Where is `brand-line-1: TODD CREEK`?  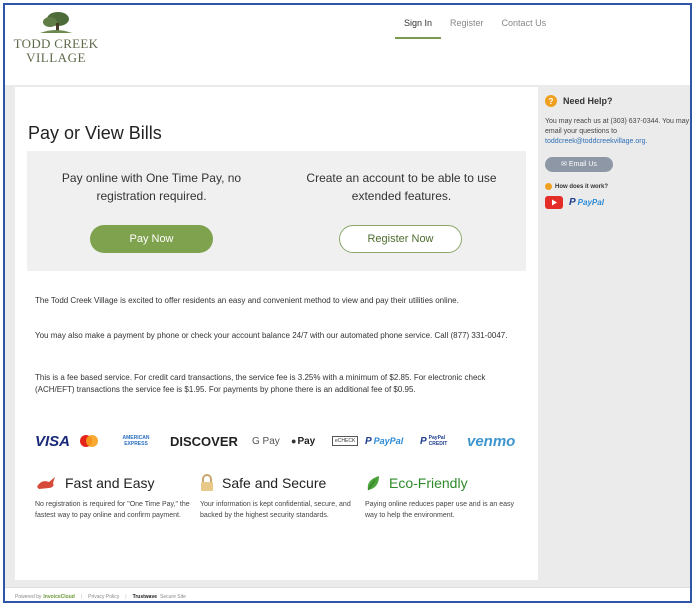 brand-line-1: TODD CREEK is located at coordinates (56, 43).